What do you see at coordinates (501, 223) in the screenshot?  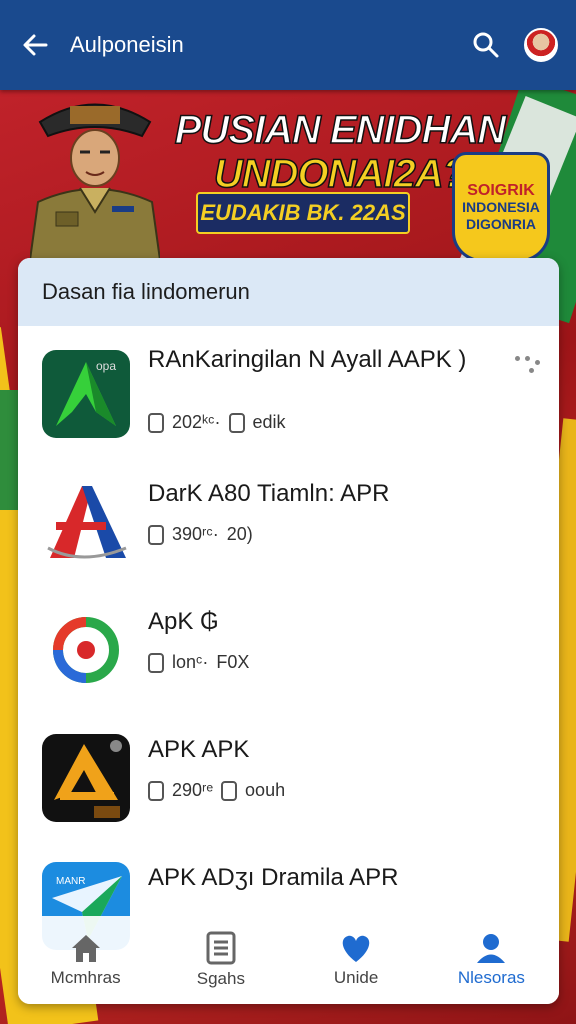 I see `badge-line-3: DIGONRIA` at bounding box center [501, 223].